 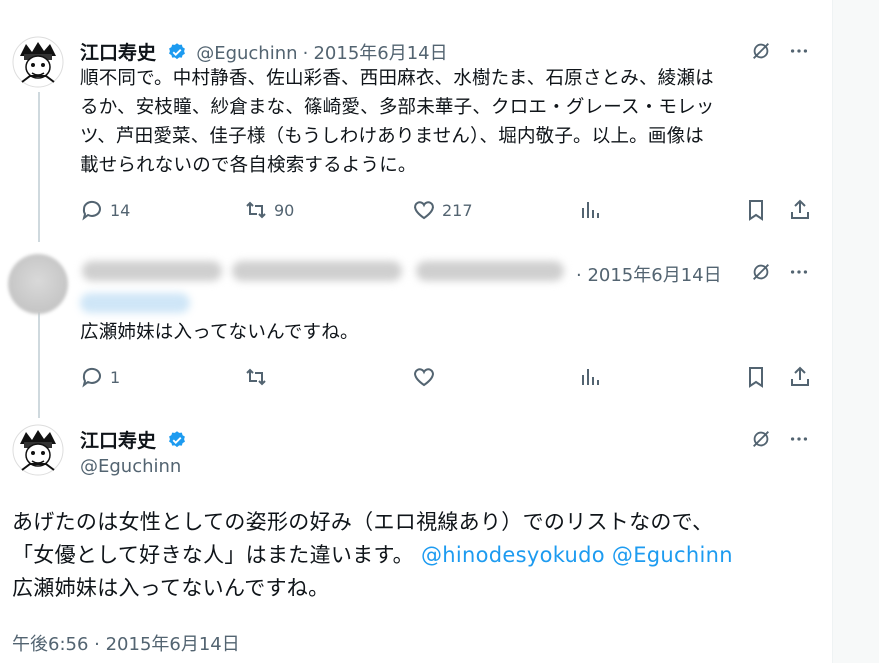 I want to click on tweet-text: 広瀬姉妹は入ってないんですね。, so click(x=219, y=332).